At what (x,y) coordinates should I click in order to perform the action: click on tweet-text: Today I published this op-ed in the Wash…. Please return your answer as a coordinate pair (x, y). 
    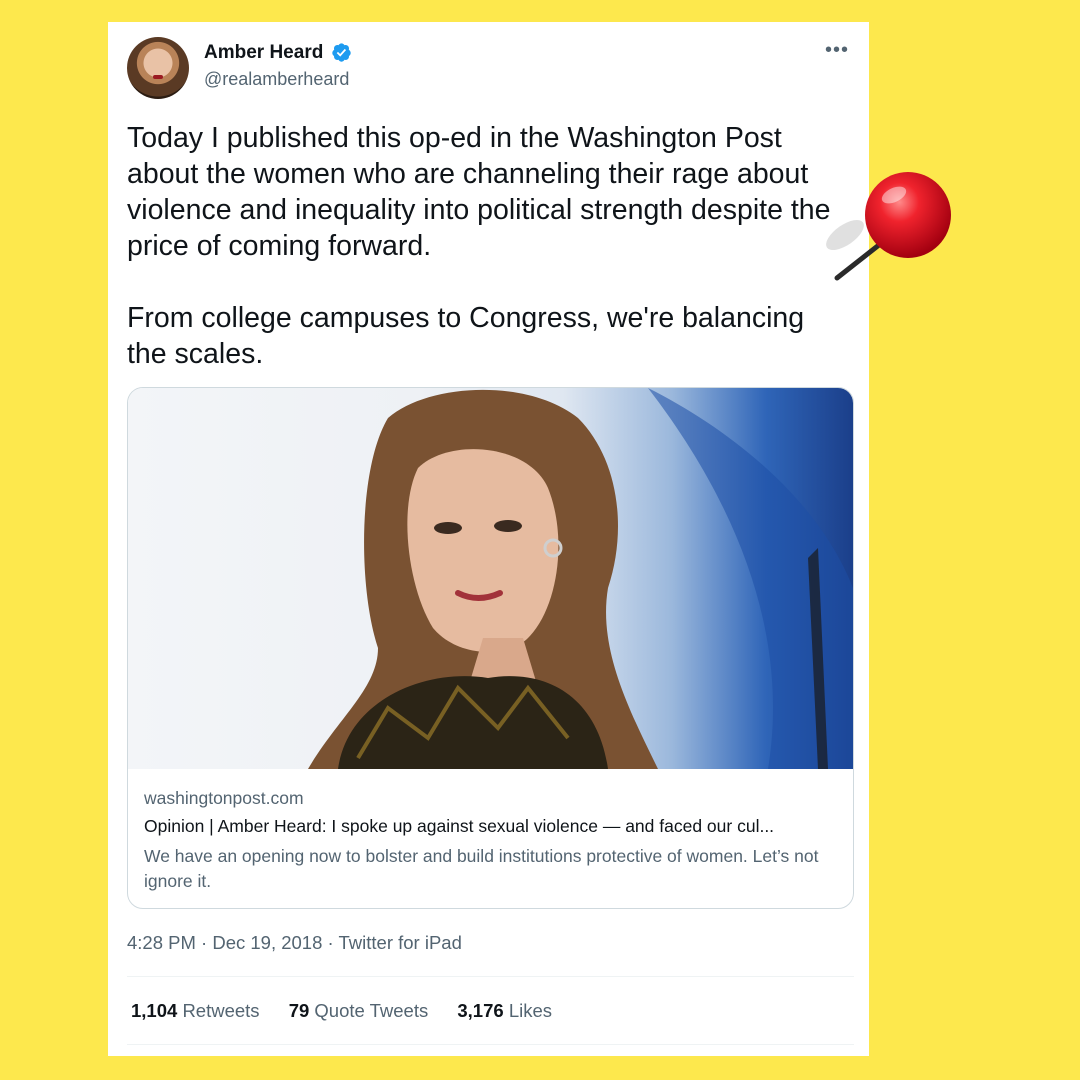
    Looking at the image, I should click on (479, 246).